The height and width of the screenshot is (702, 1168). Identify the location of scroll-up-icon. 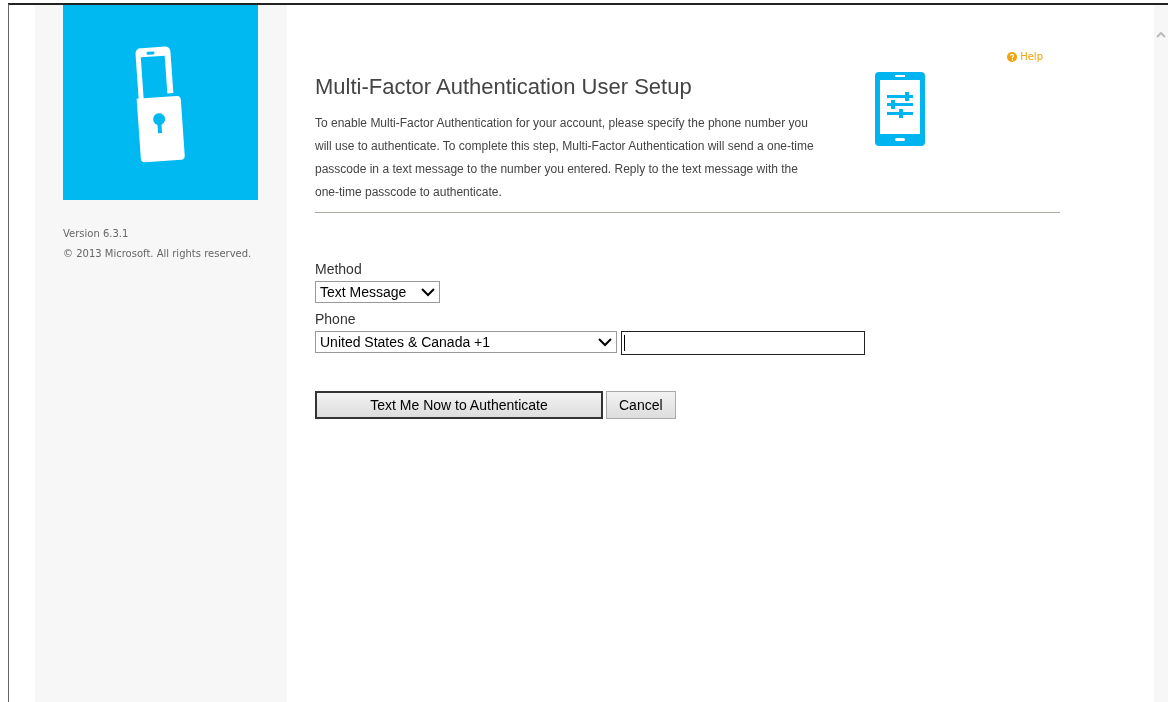
(1161, 35).